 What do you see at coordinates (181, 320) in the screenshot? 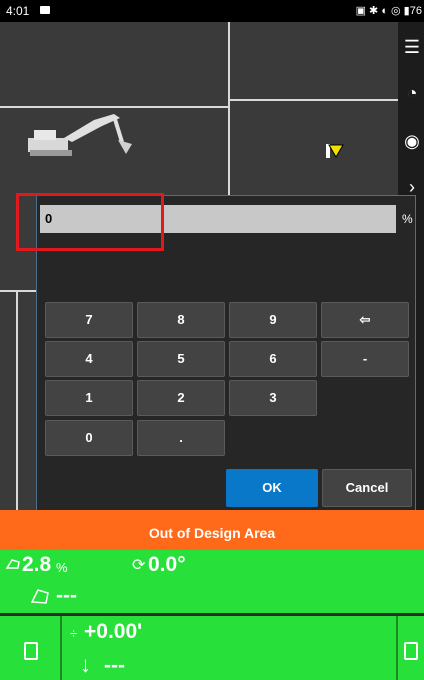
I see `key-8: 8` at bounding box center [181, 320].